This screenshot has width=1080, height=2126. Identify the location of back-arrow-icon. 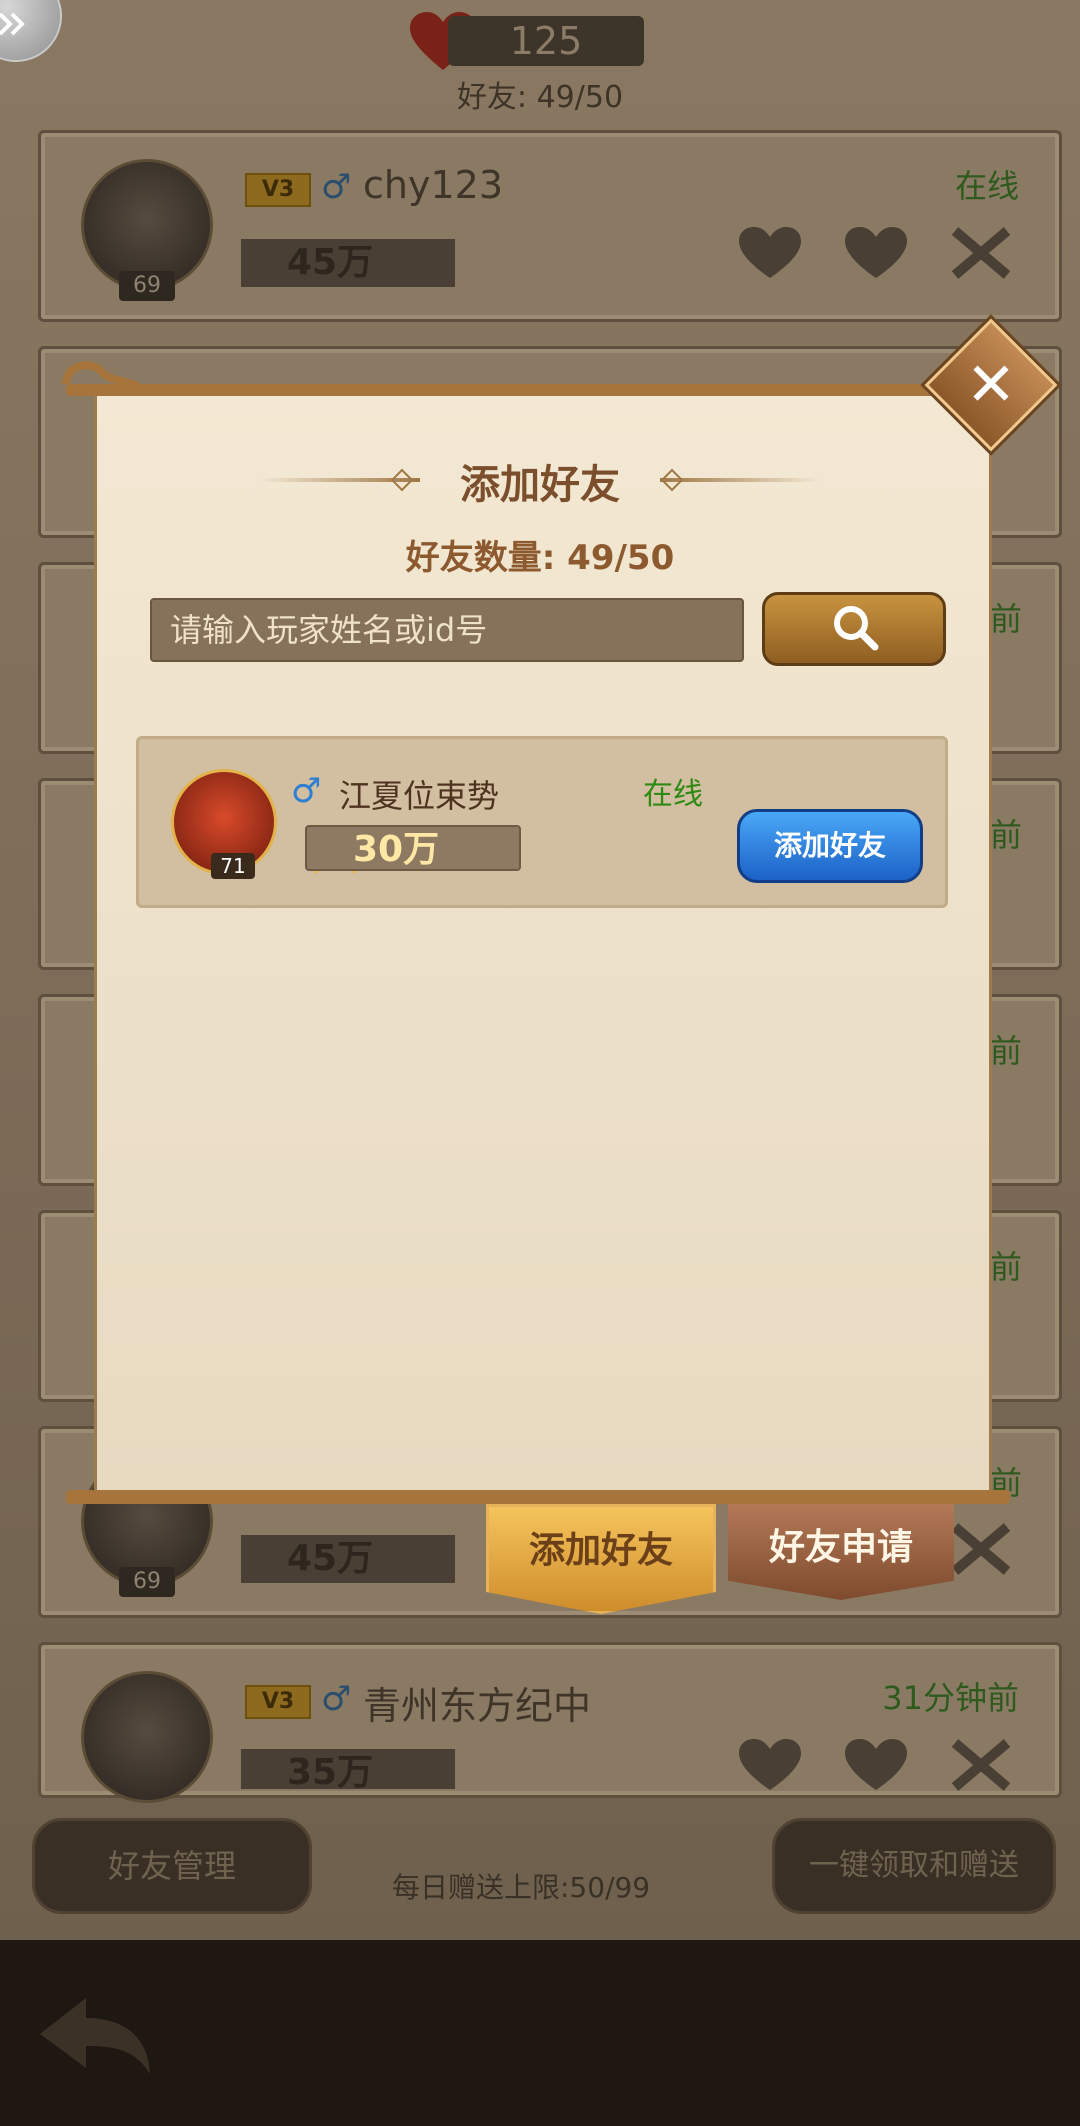
(96, 2035).